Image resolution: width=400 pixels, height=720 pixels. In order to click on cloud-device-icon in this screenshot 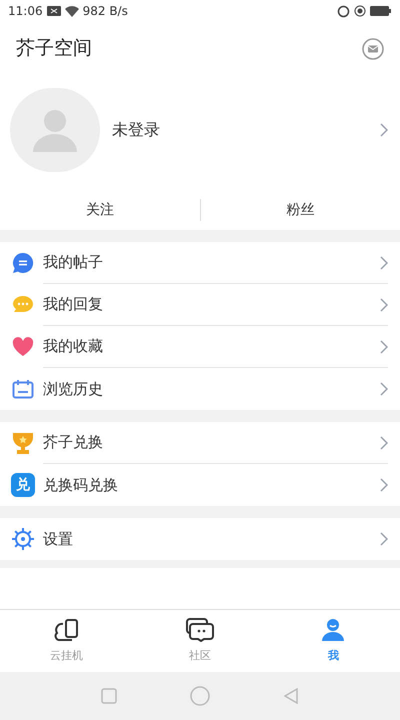, I will do `click(67, 630)`.